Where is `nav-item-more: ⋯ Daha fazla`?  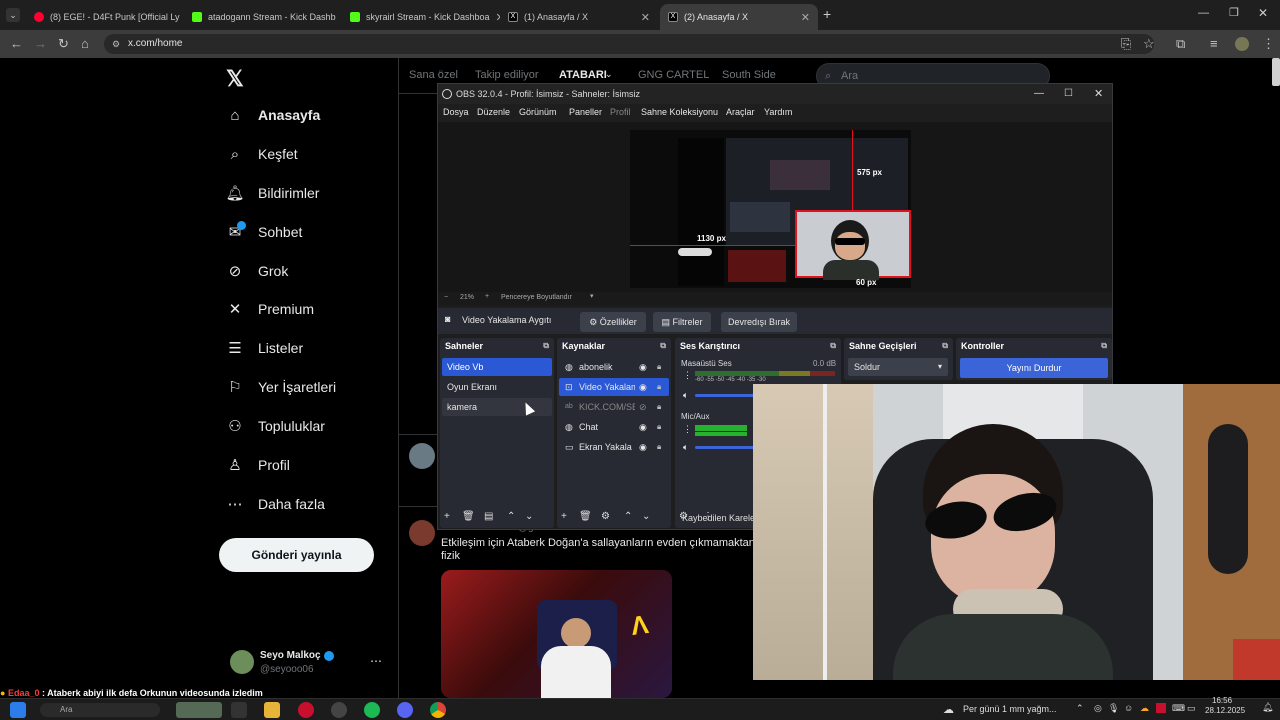 nav-item-more: ⋯ Daha fazla is located at coordinates (275, 504).